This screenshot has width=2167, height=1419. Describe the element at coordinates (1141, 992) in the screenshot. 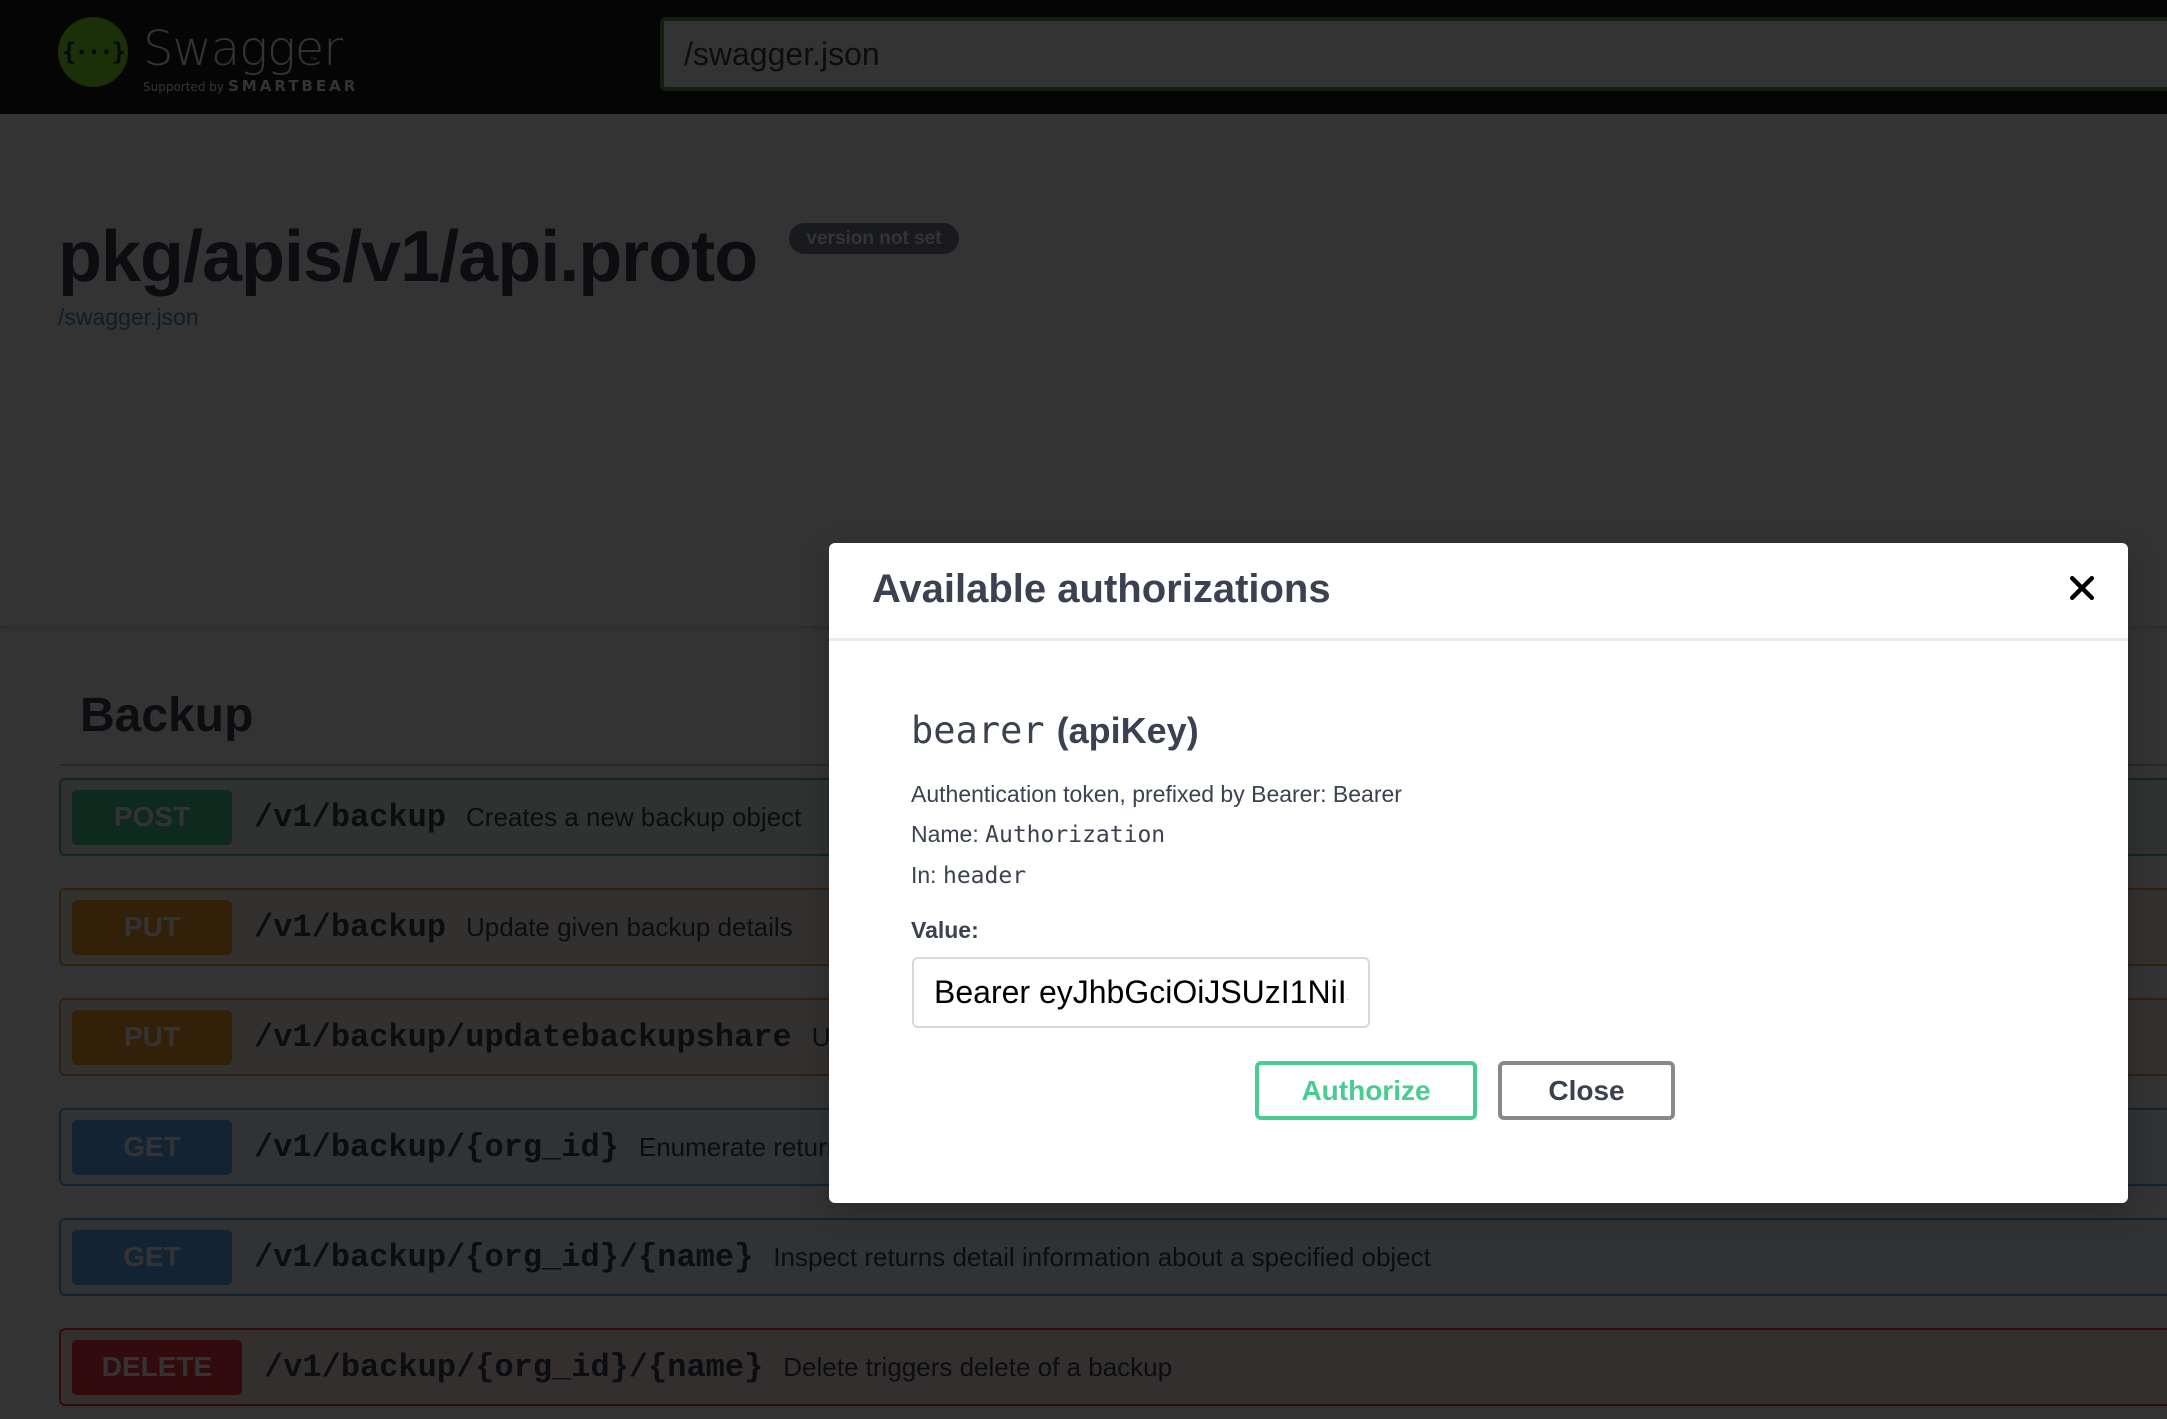

I see `auth-value-input` at that location.